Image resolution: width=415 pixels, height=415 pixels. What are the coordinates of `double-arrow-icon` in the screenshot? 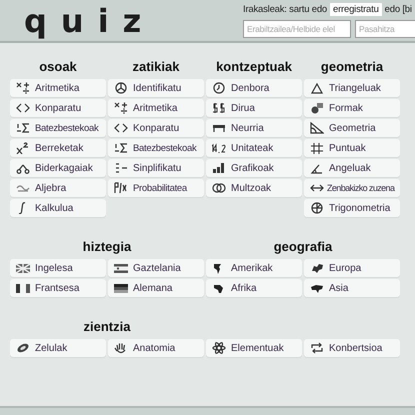 It's located at (317, 188).